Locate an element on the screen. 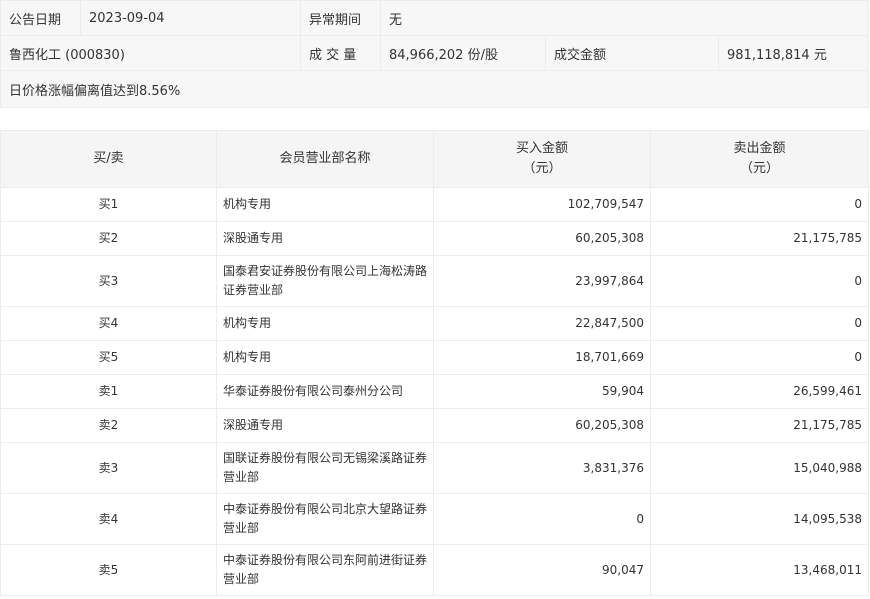 This screenshot has width=870, height=599. row-buy: 23,997,864 is located at coordinates (542, 281).